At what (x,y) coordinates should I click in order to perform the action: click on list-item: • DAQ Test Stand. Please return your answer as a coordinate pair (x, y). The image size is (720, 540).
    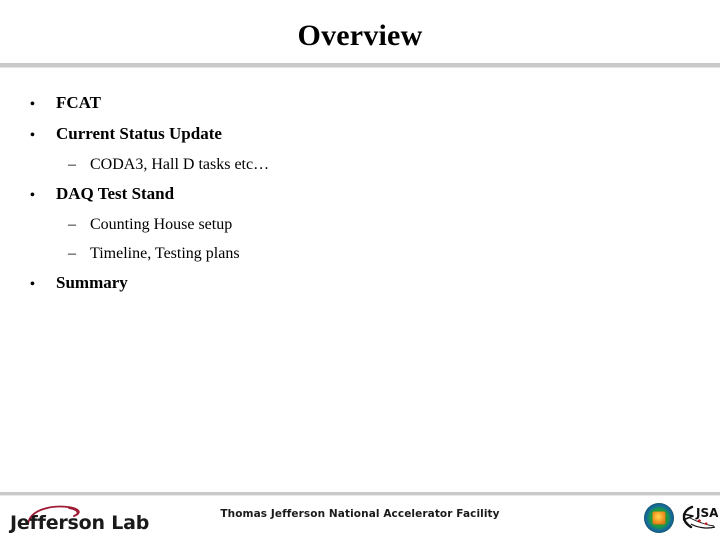
    Looking at the image, I should click on (300, 194).